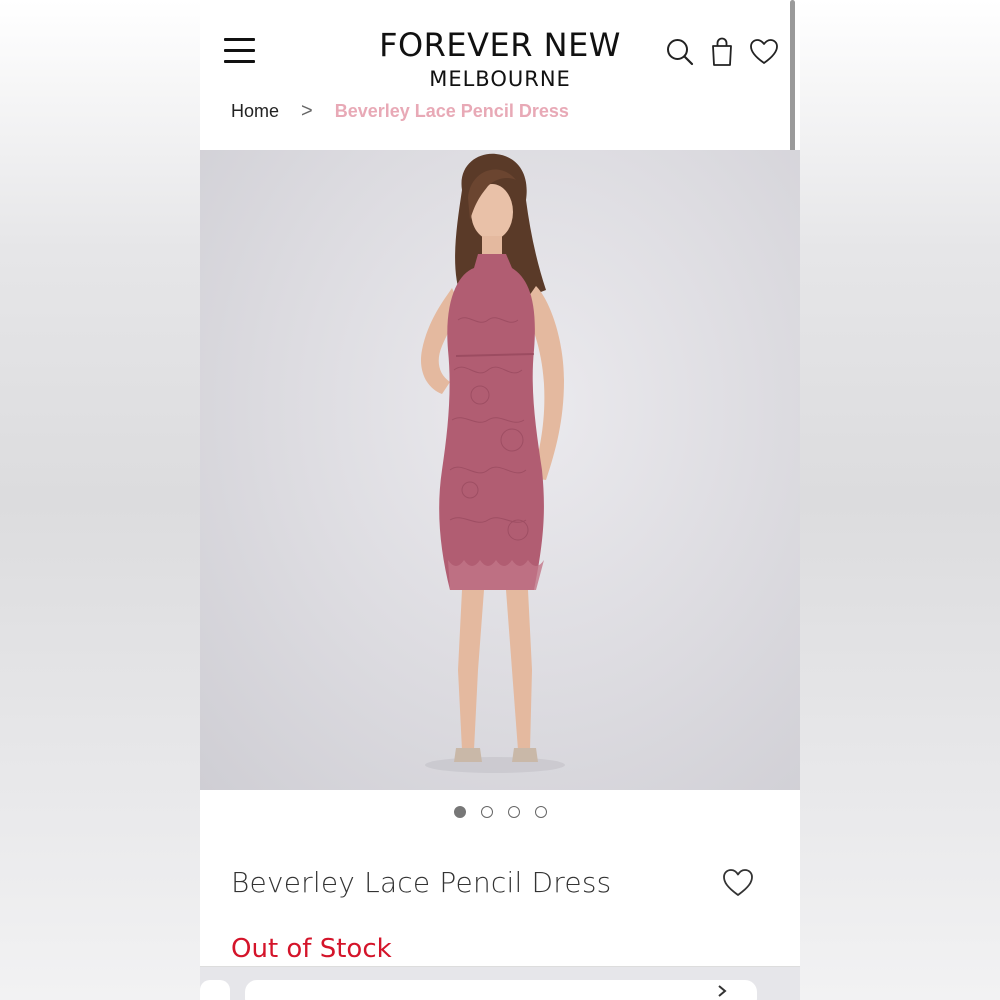 This screenshot has height=1000, width=1000. What do you see at coordinates (501, 990) in the screenshot?
I see `bottom-action-button` at bounding box center [501, 990].